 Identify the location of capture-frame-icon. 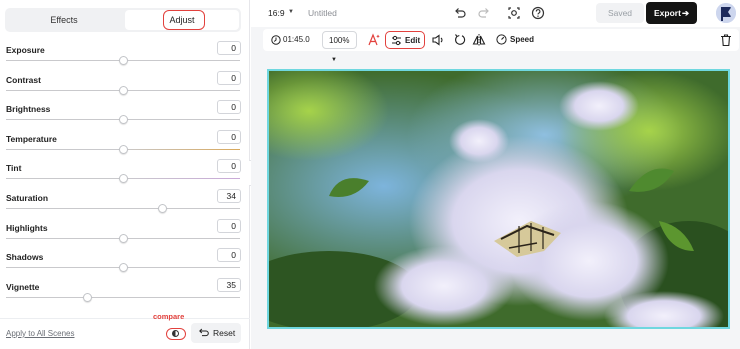
(514, 13).